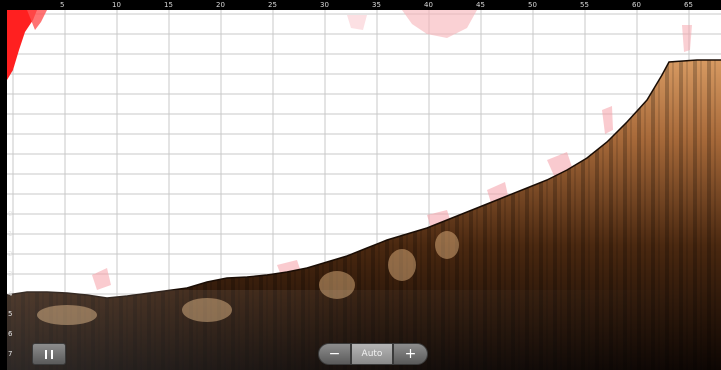 The image size is (721, 370). What do you see at coordinates (324, 5) in the screenshot?
I see `distance-tick-label: 30` at bounding box center [324, 5].